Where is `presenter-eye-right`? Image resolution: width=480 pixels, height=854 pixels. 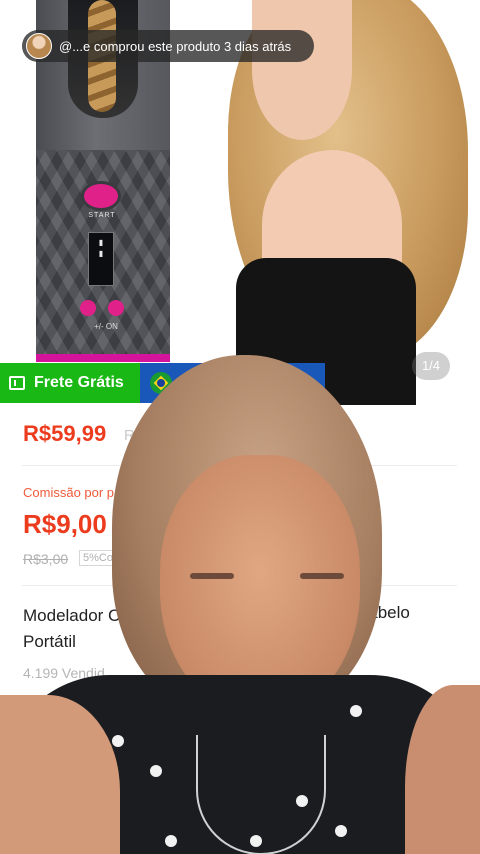 presenter-eye-right is located at coordinates (322, 576).